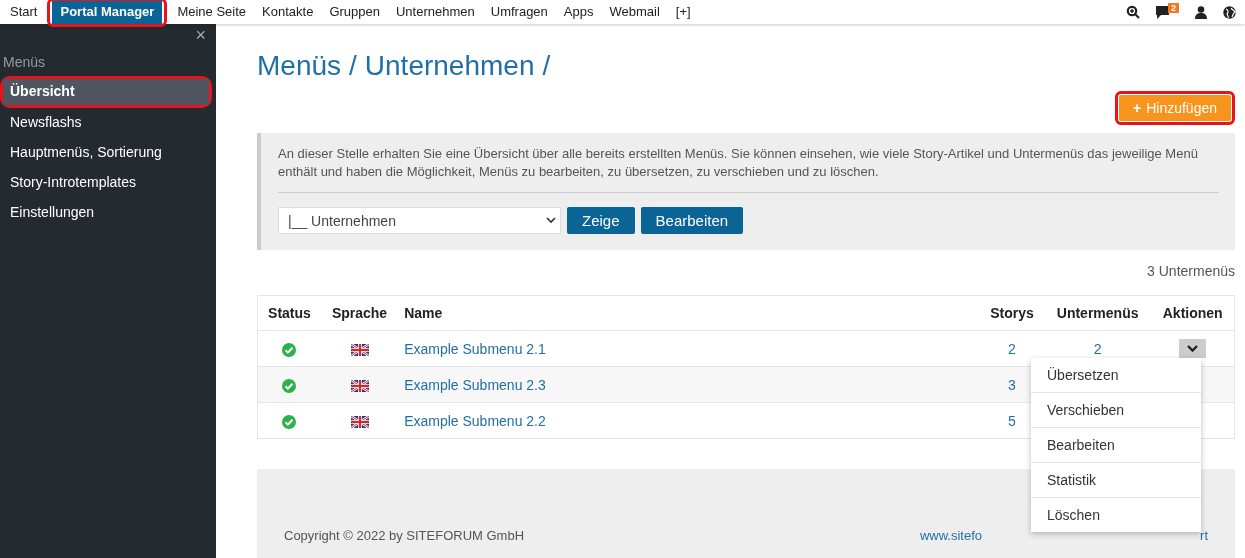 The width and height of the screenshot is (1245, 558). What do you see at coordinates (354, 12) in the screenshot?
I see `nav-tab: Gruppen` at bounding box center [354, 12].